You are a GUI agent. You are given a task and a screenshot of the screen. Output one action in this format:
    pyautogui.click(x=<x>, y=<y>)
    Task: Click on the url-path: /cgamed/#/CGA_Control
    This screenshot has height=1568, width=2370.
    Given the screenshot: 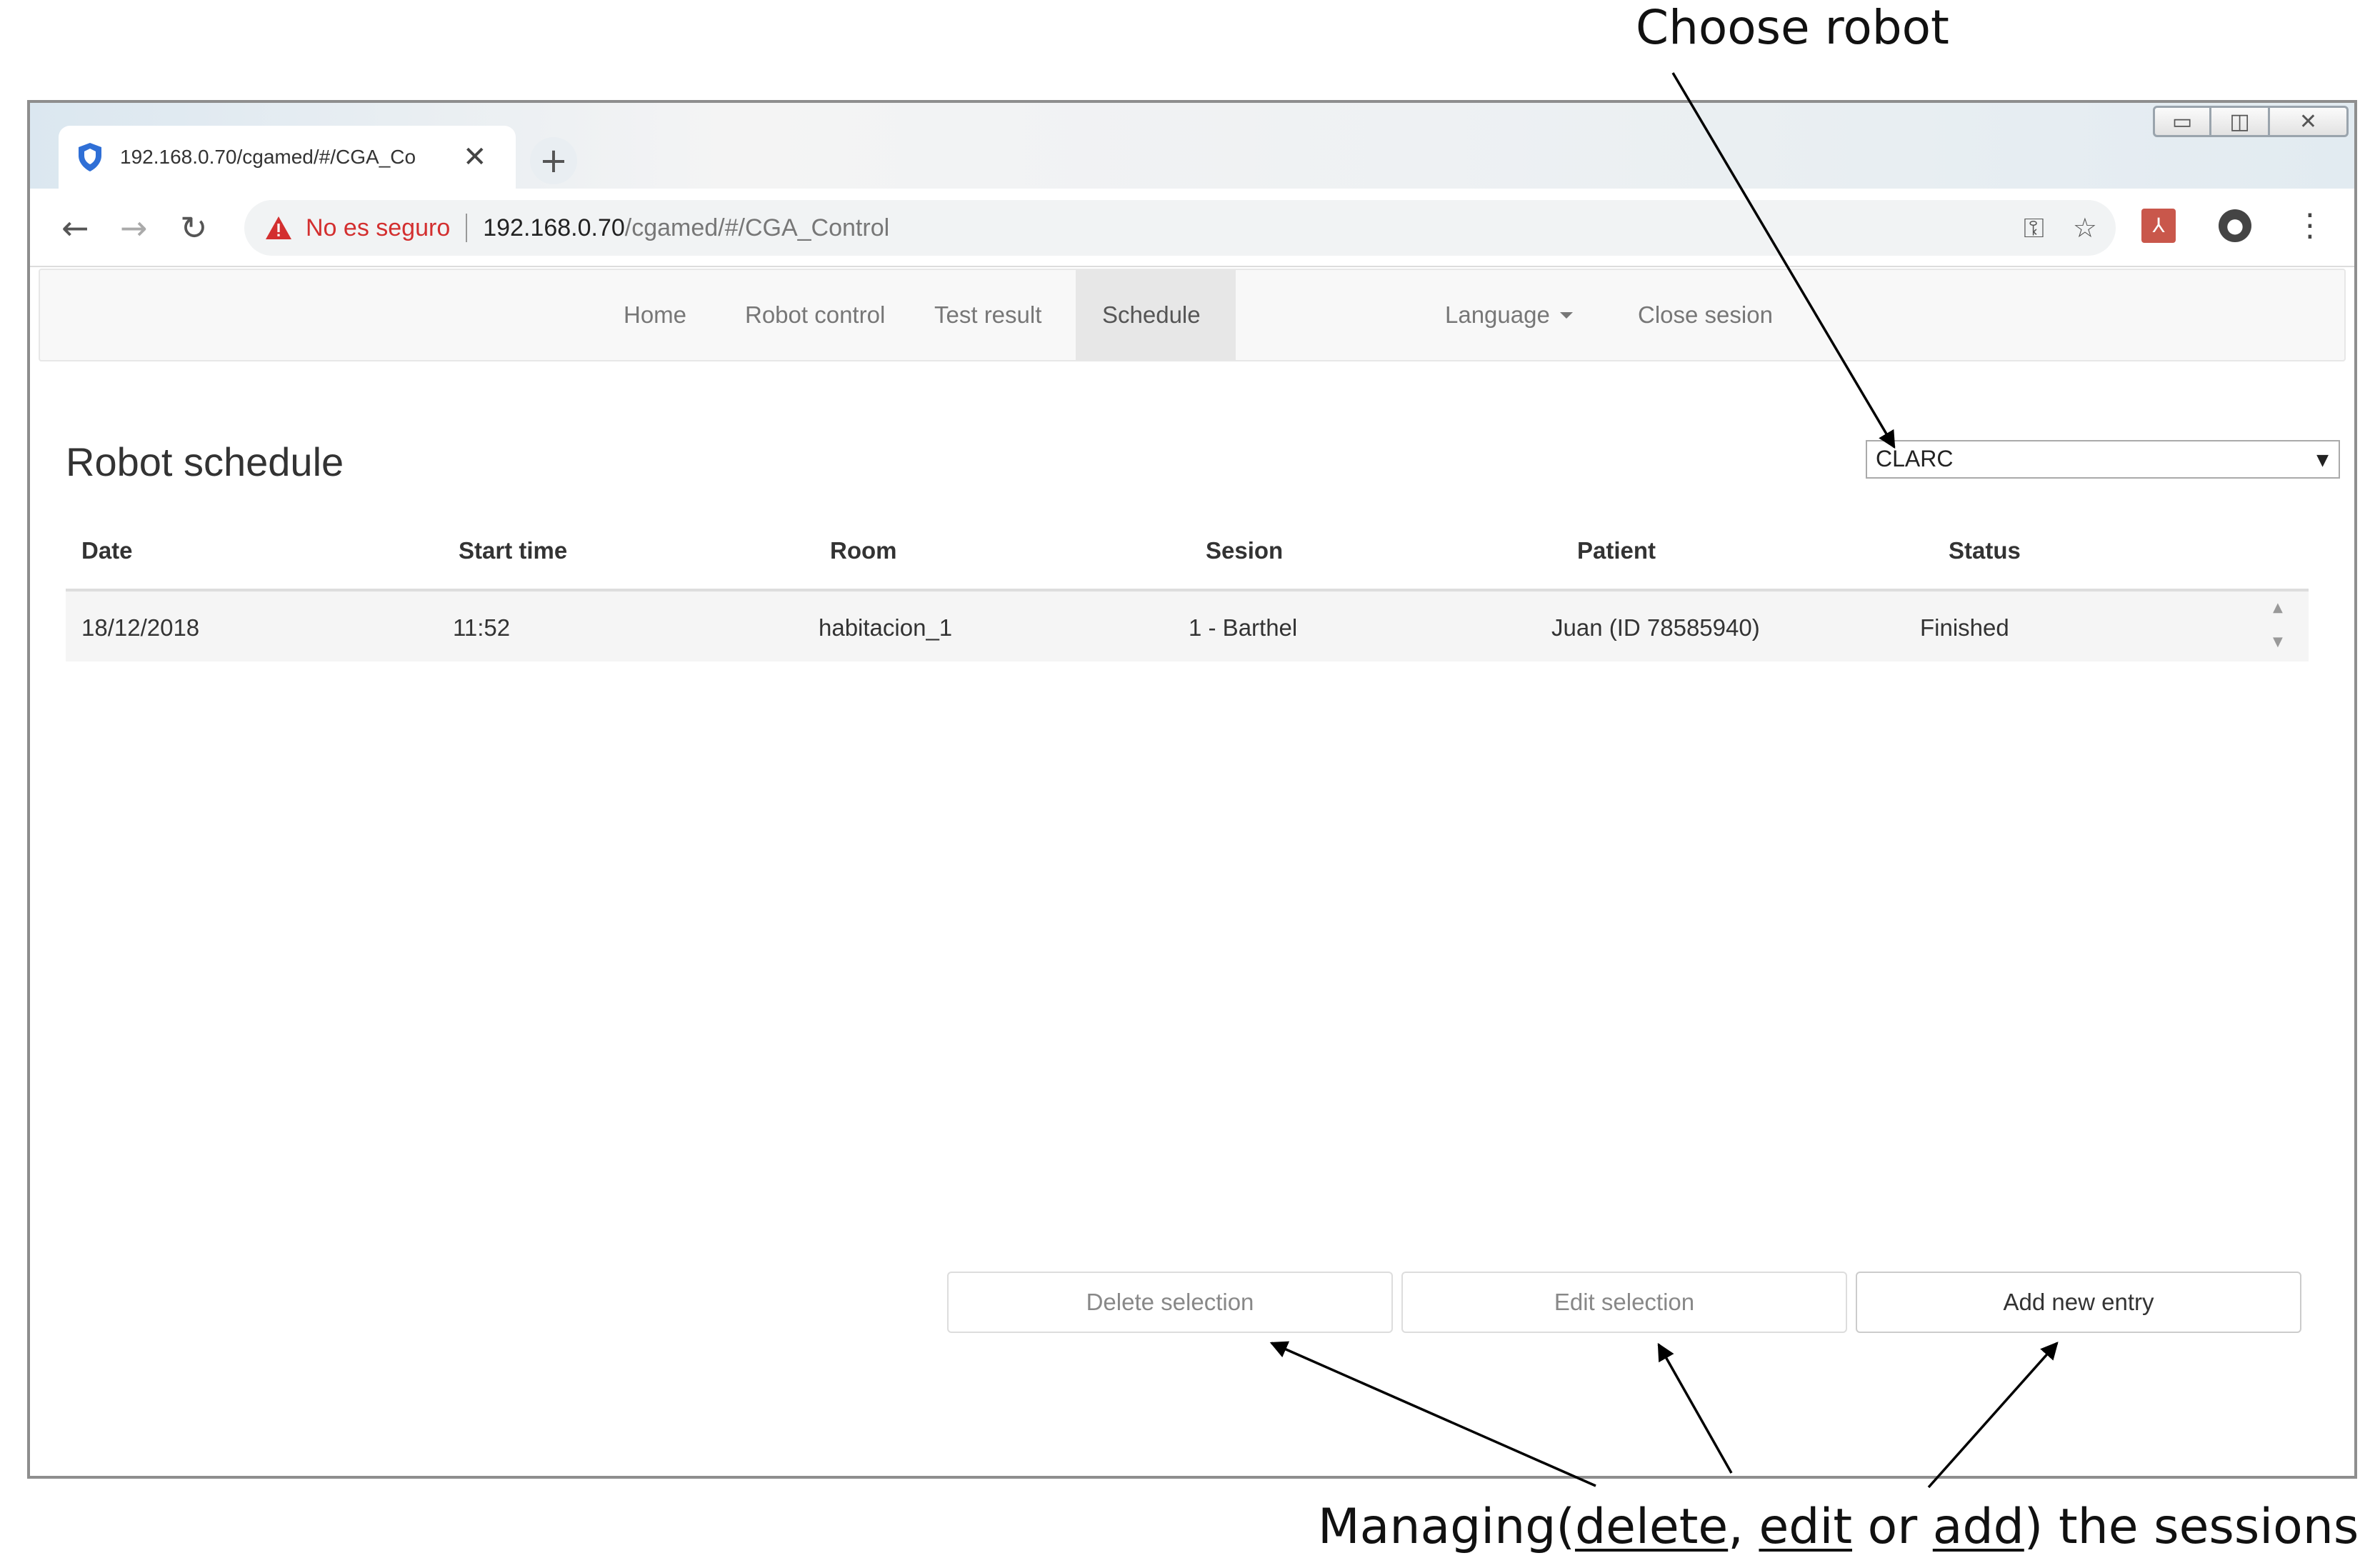 What is the action you would take?
    pyautogui.click(x=757, y=227)
    